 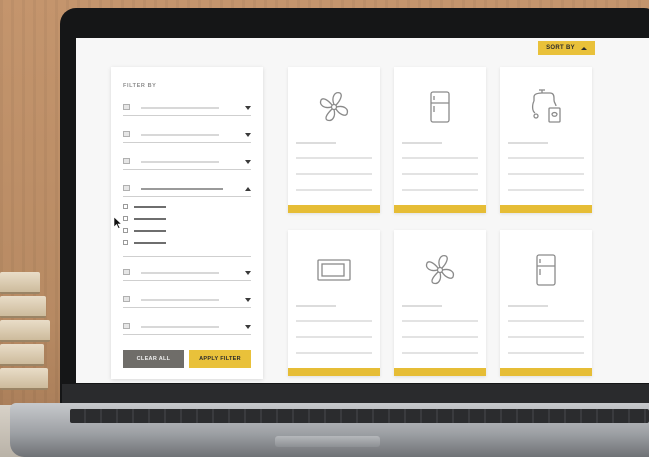 I want to click on sort-by-label: SORT BY, so click(x=560, y=48).